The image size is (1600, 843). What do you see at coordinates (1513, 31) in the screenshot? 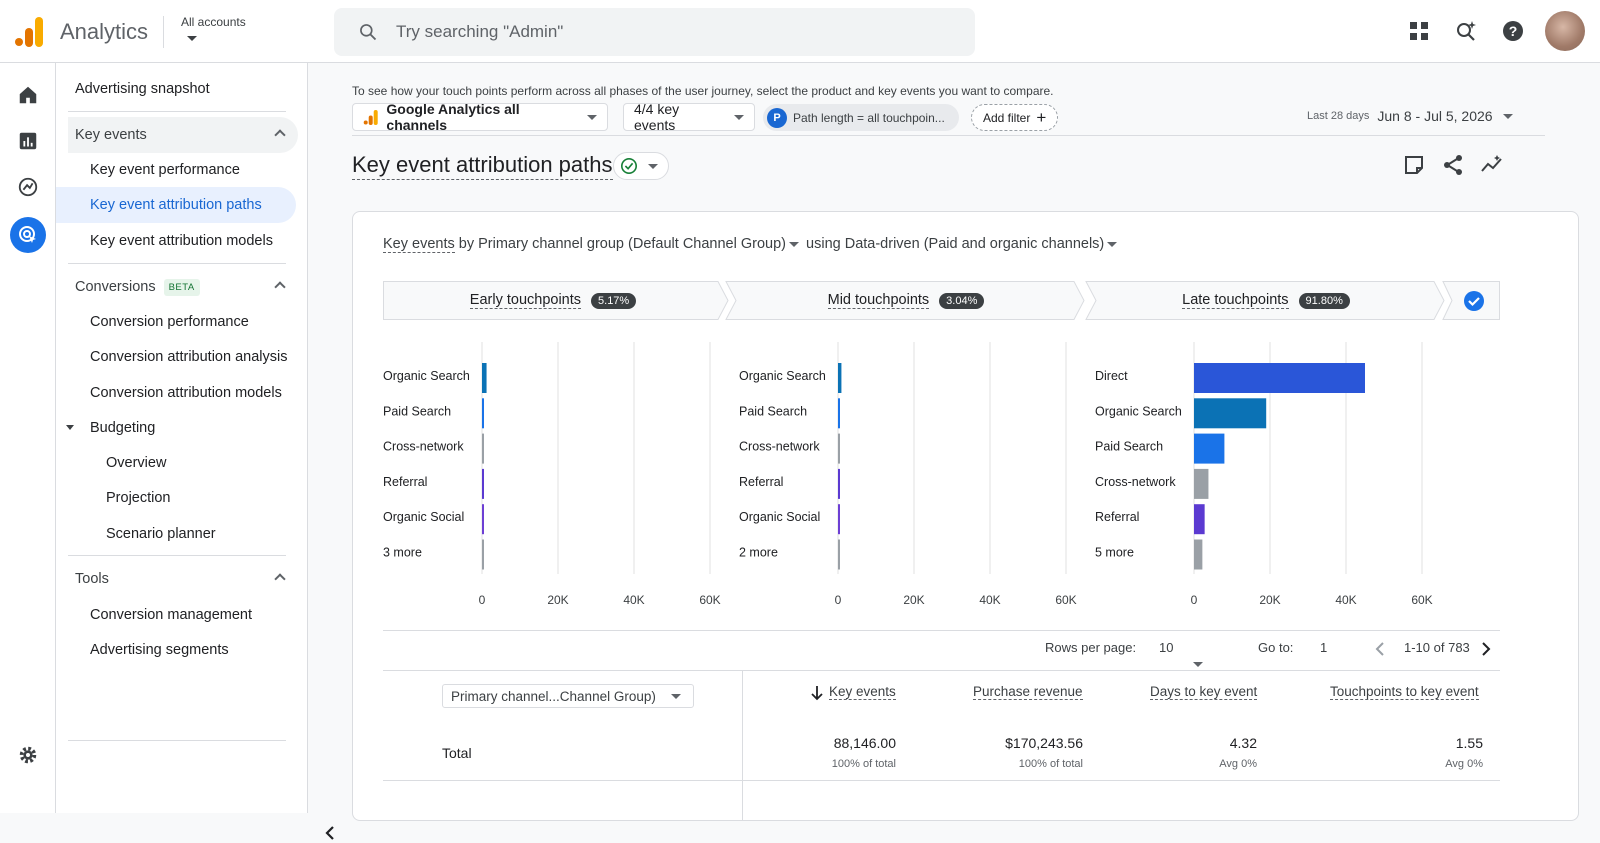
I see `help-icon: ?` at bounding box center [1513, 31].